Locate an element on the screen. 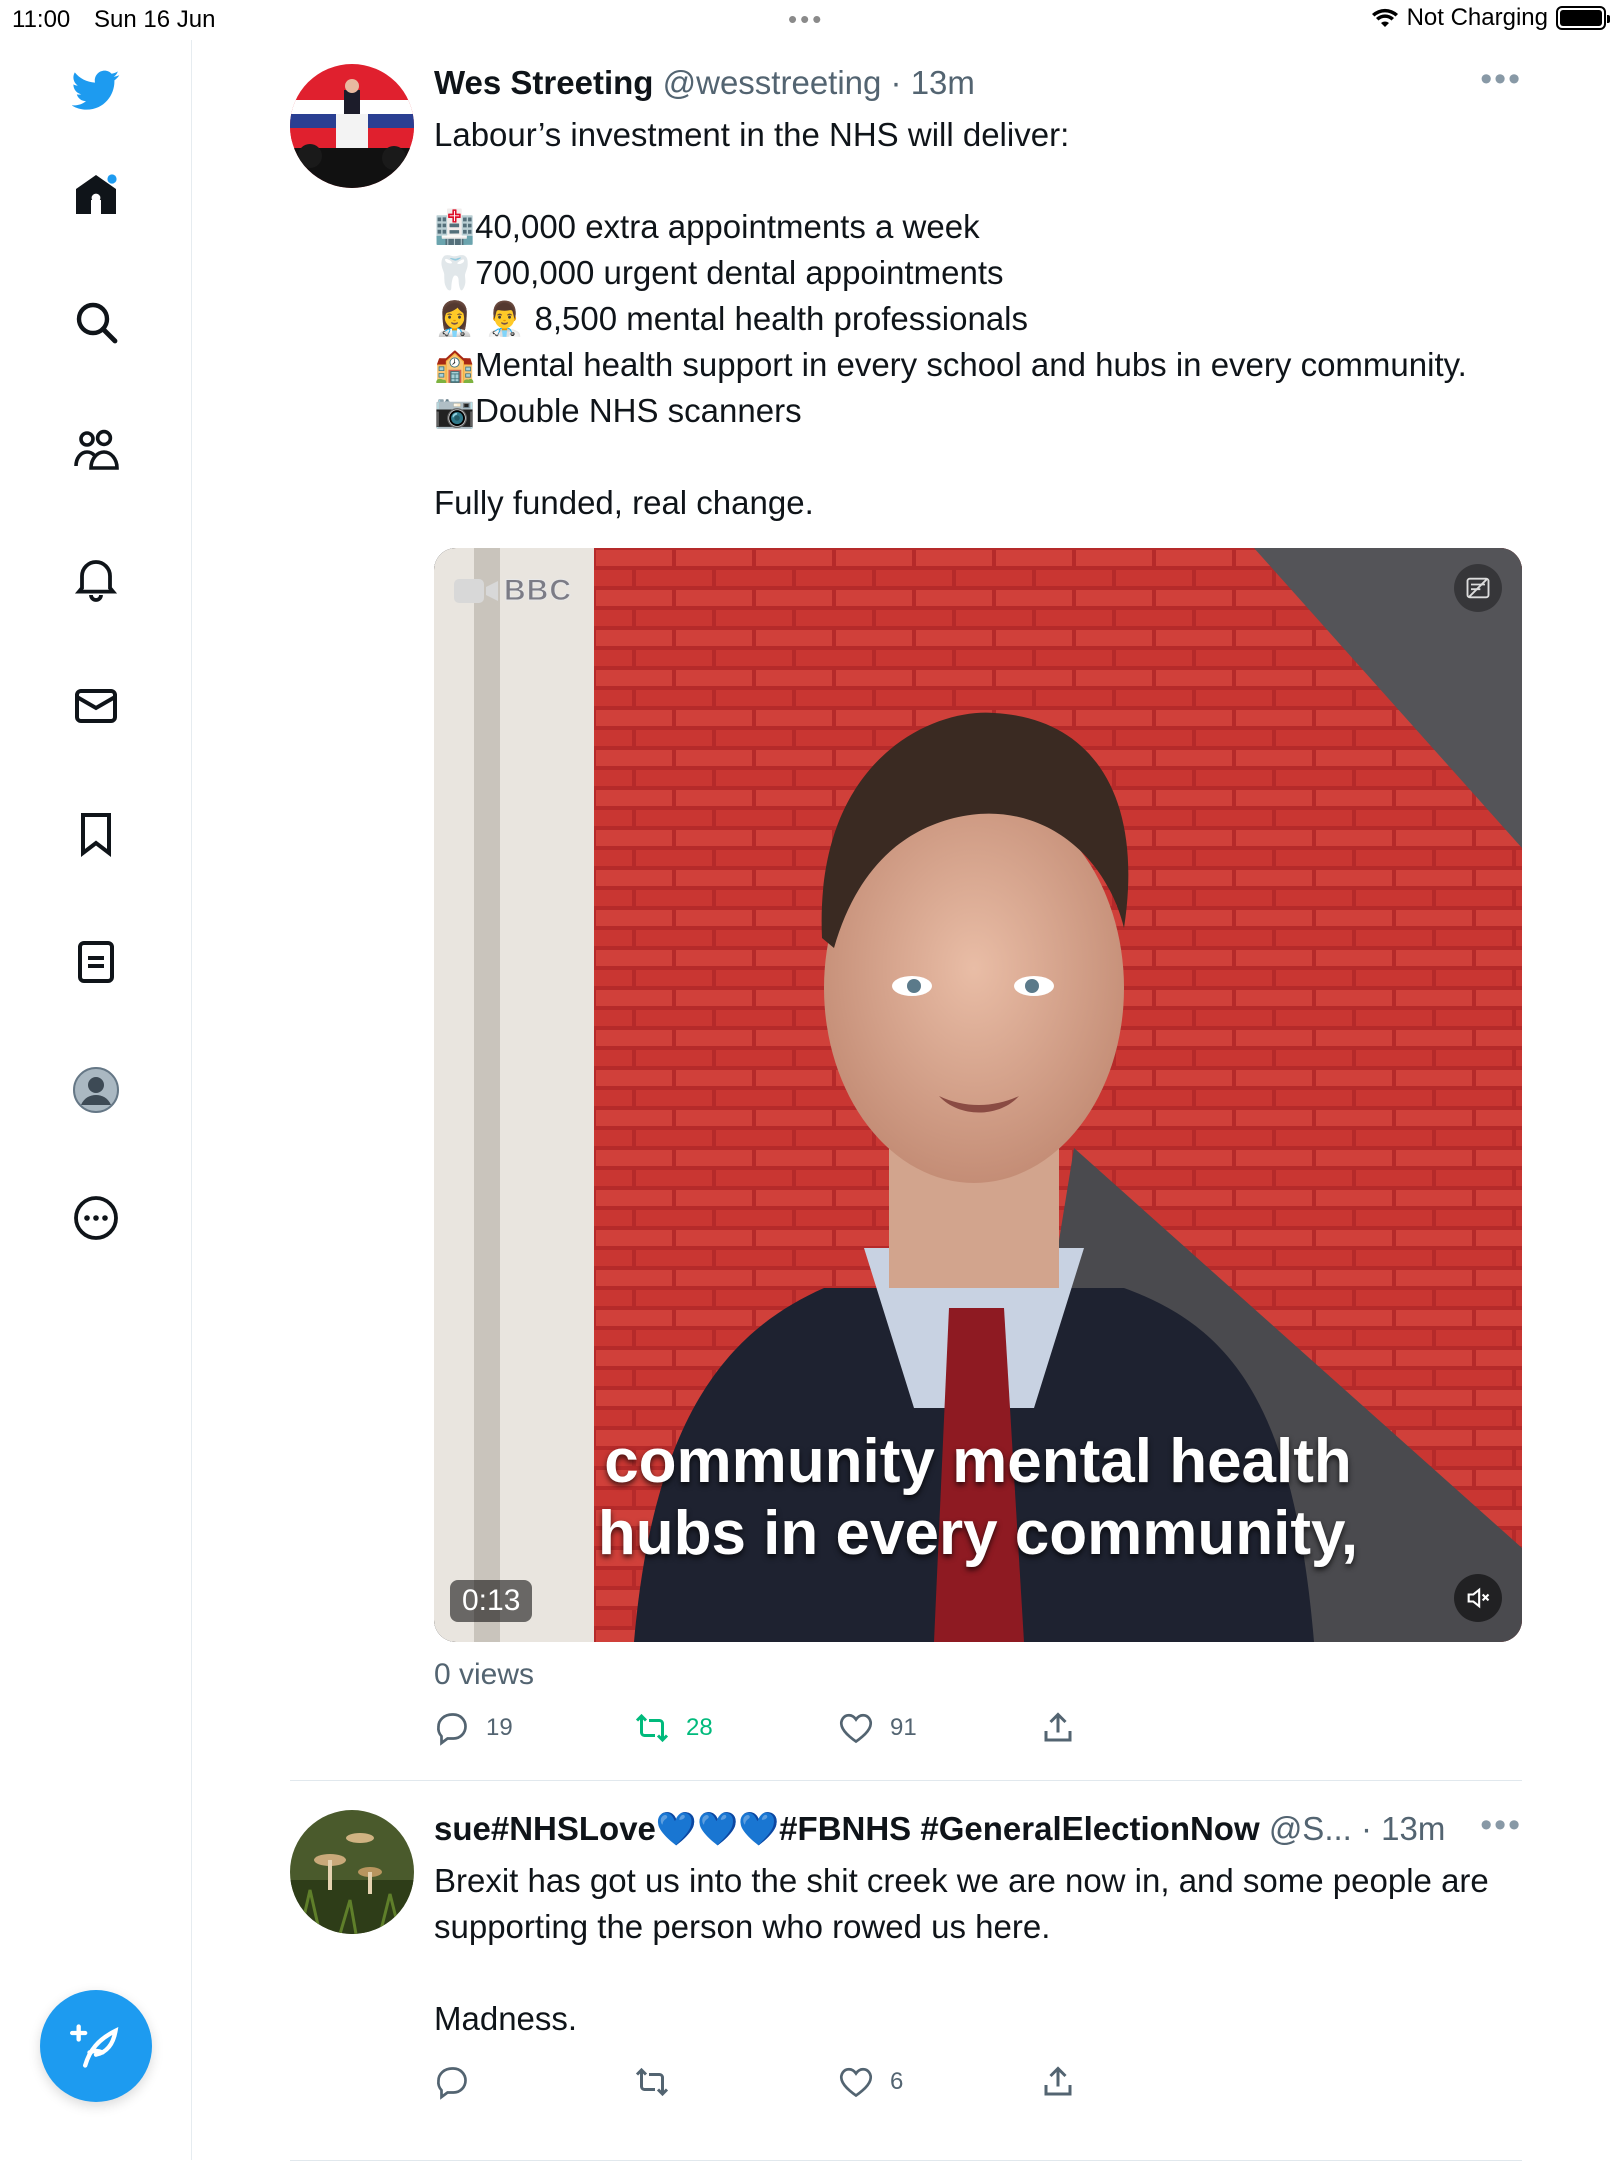  multitasking-dots-icon: ••• is located at coordinates (806, 19).